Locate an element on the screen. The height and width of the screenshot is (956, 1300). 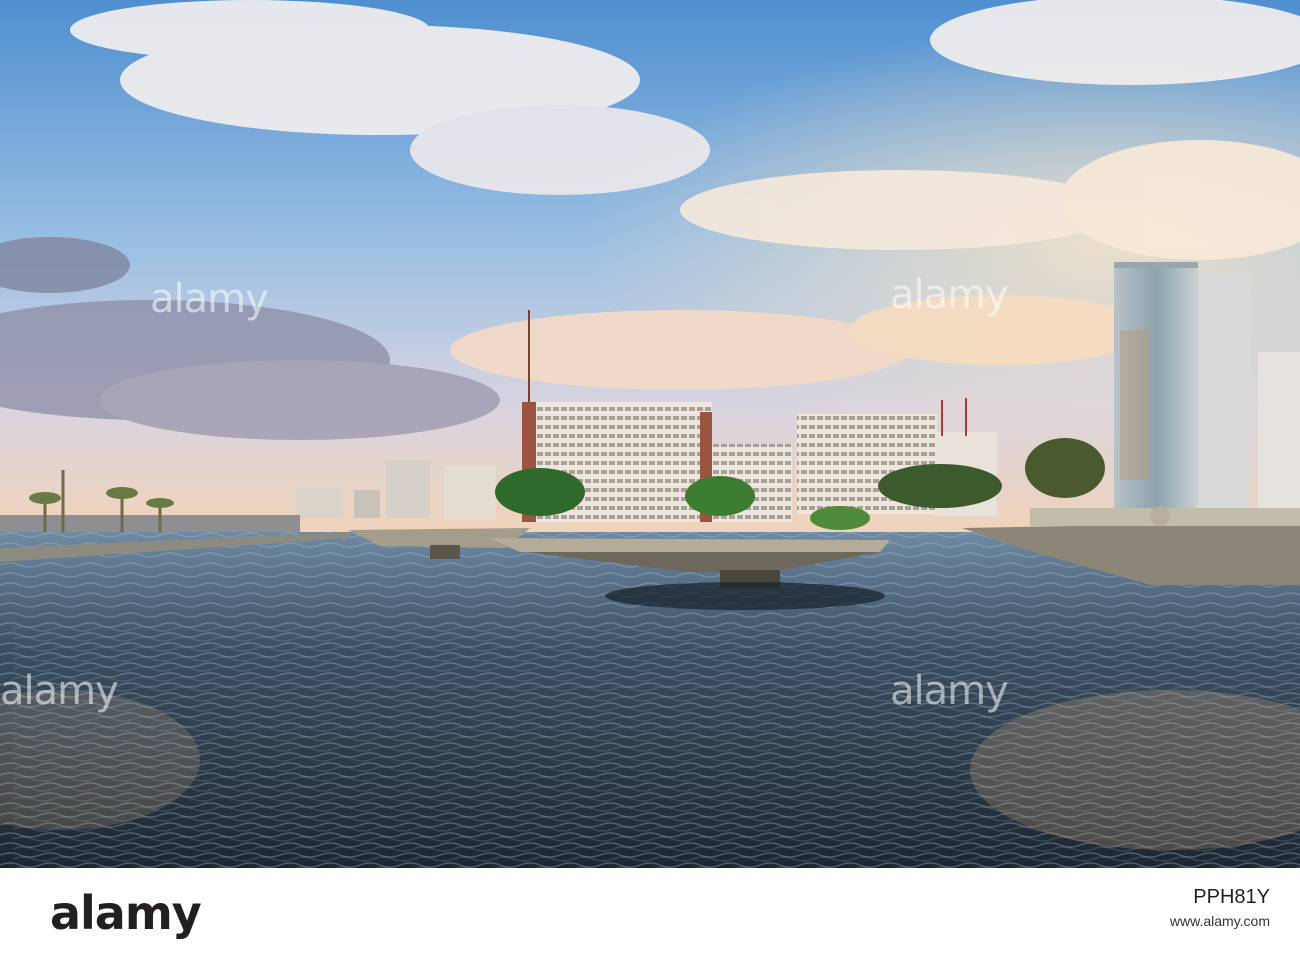
image-id-block: PPH81Y www.alamy.com is located at coordinates (1220, 908).